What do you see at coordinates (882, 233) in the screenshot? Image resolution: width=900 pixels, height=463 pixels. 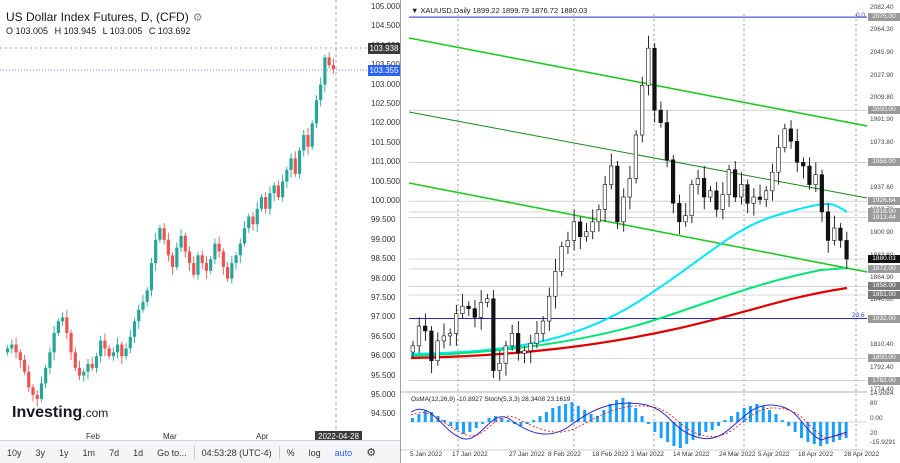 I see `xauusd-axis-label: 1900.90` at bounding box center [882, 233].